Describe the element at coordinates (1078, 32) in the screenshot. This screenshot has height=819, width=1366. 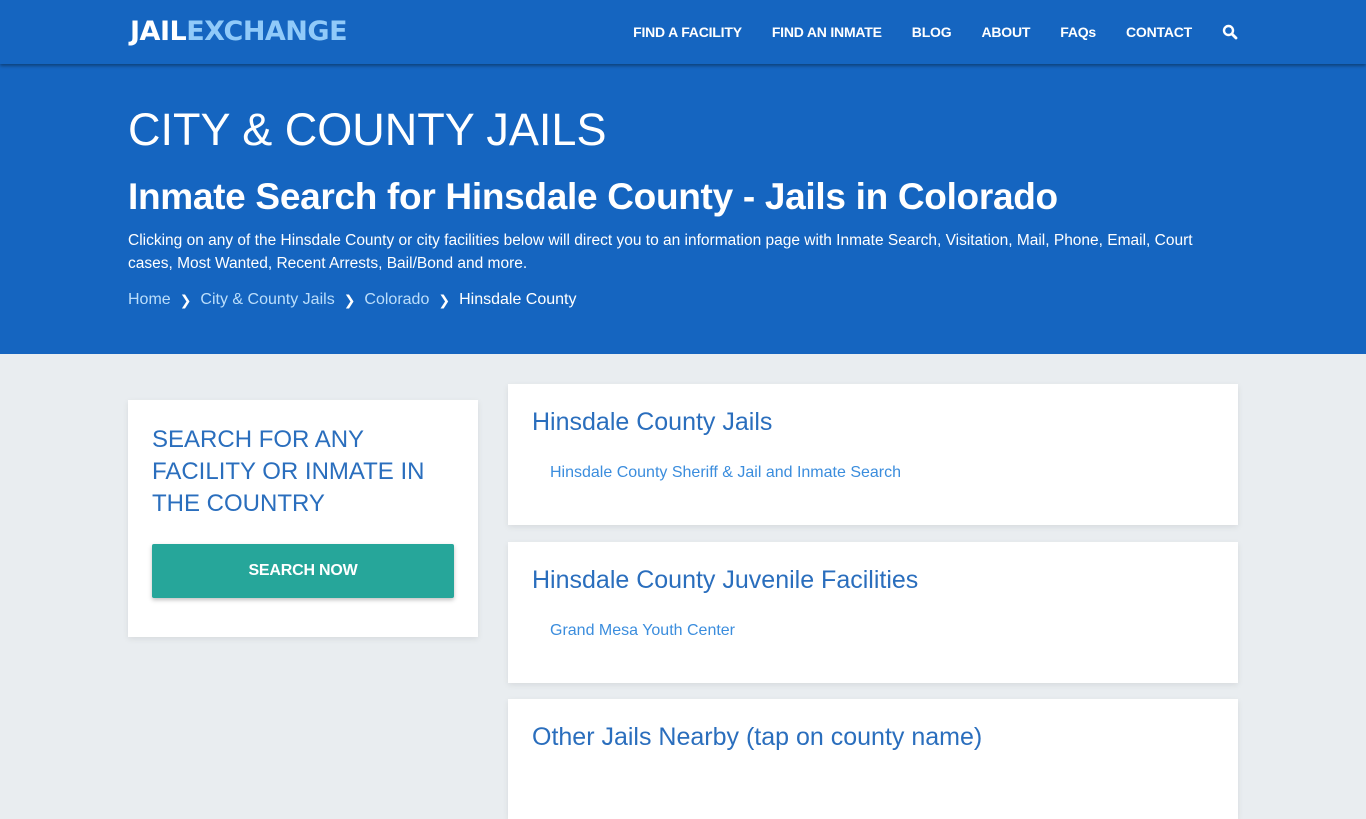
I see `nav-faqs: FAQs` at that location.